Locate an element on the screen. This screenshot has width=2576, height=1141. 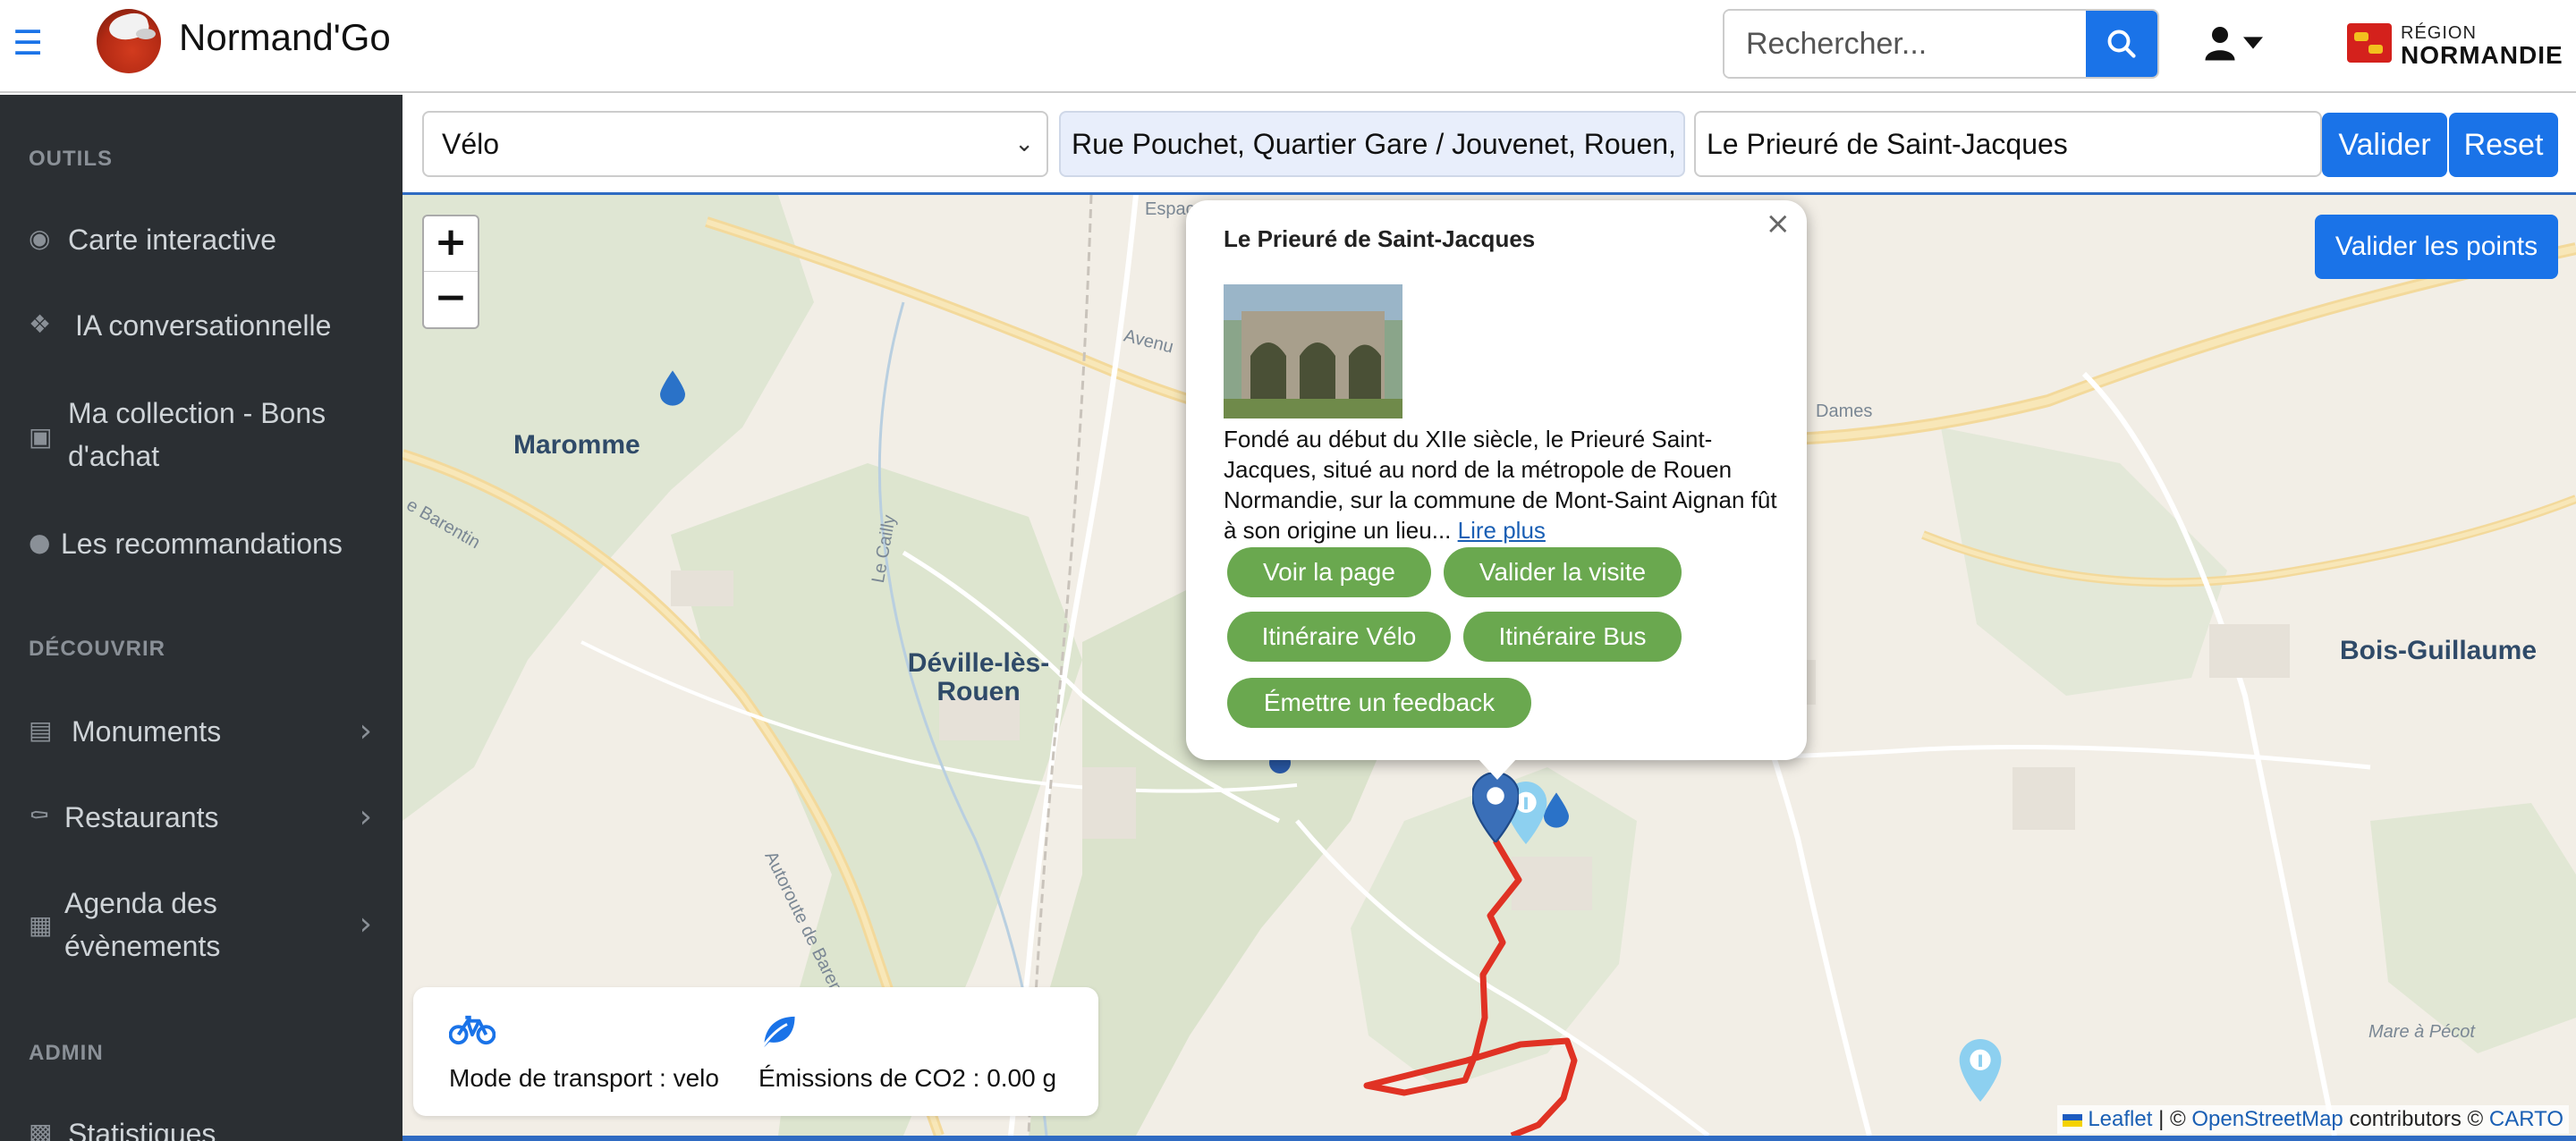
sidebar-item-carte-interactive: ◉ Carte interactive is located at coordinates (201, 240).